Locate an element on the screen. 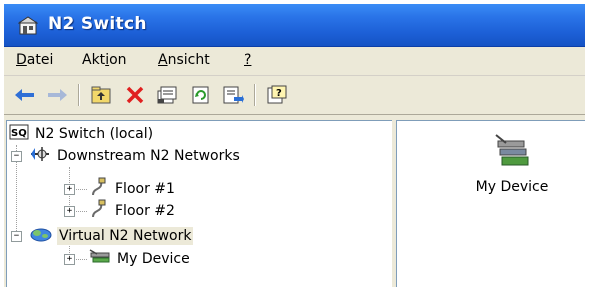 Image resolution: width=589 pixels, height=289 pixels. tree-label-downstream: Downstream N2 Networks is located at coordinates (148, 156).